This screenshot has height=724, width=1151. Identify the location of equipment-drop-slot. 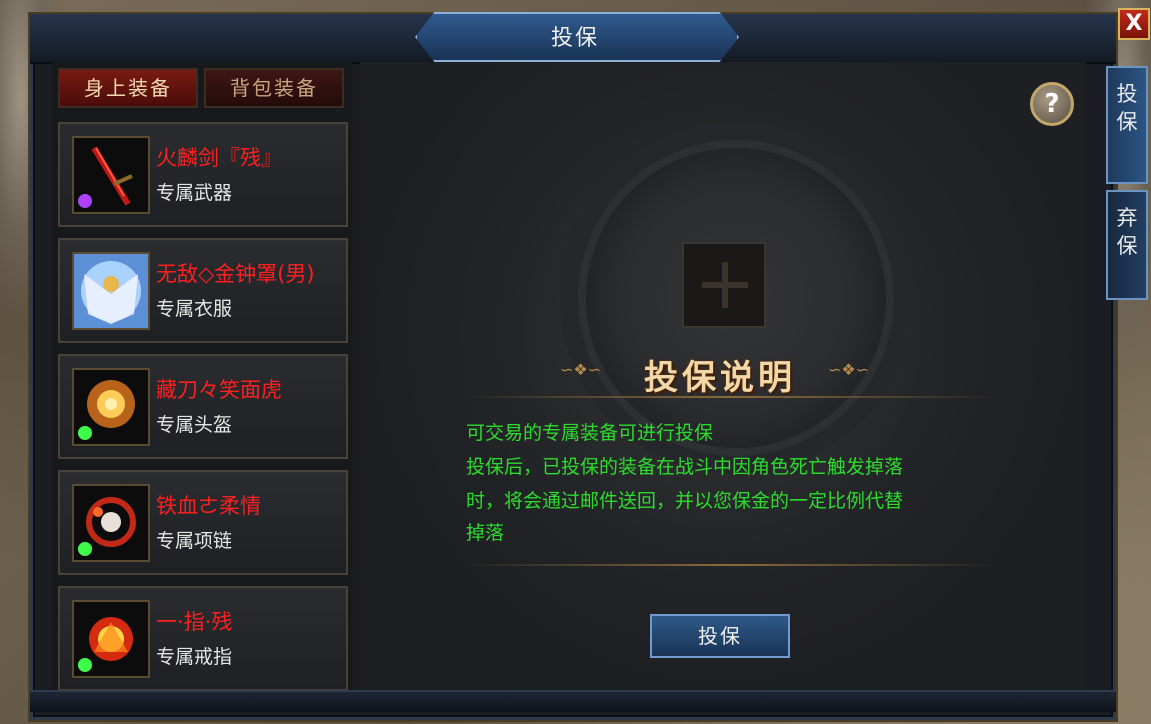
(724, 285).